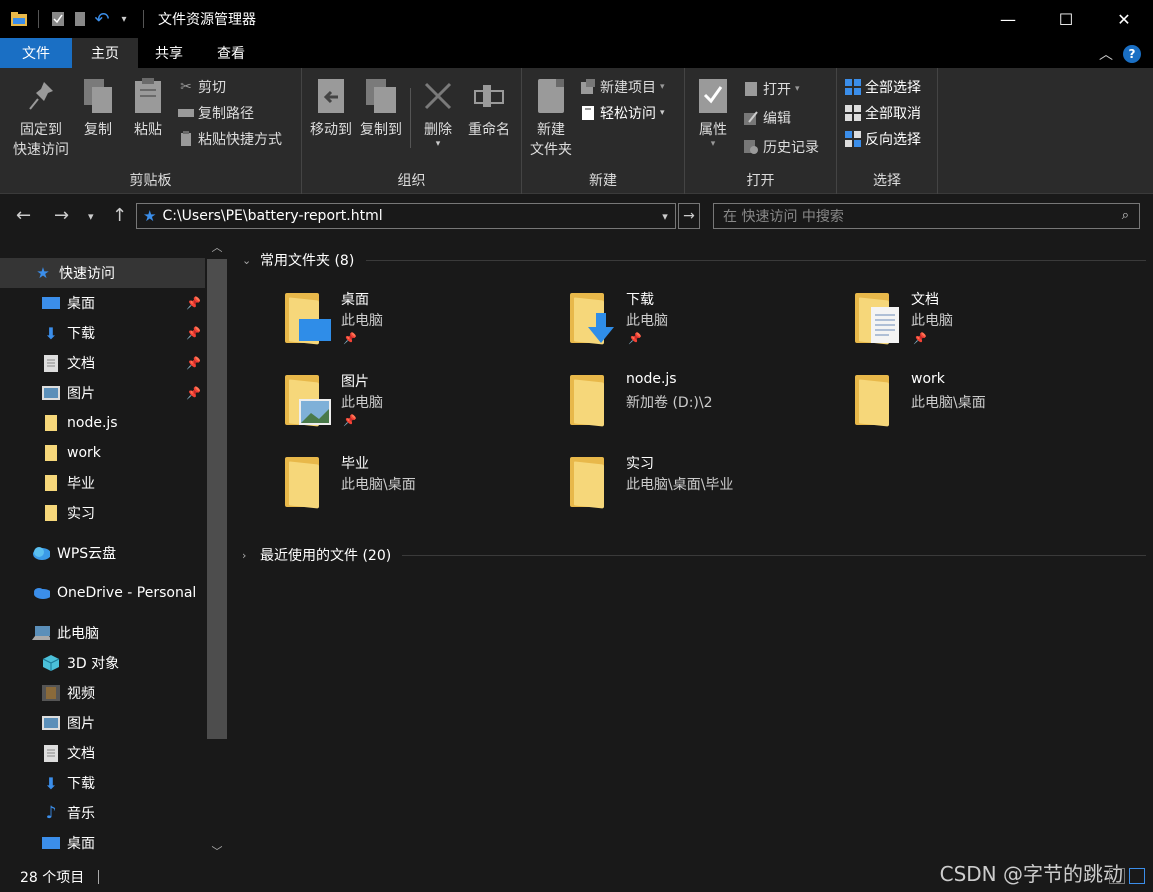 Image resolution: width=1153 pixels, height=892 pixels. I want to click on nav-wps-cloud: WPS云盘, so click(102, 553).